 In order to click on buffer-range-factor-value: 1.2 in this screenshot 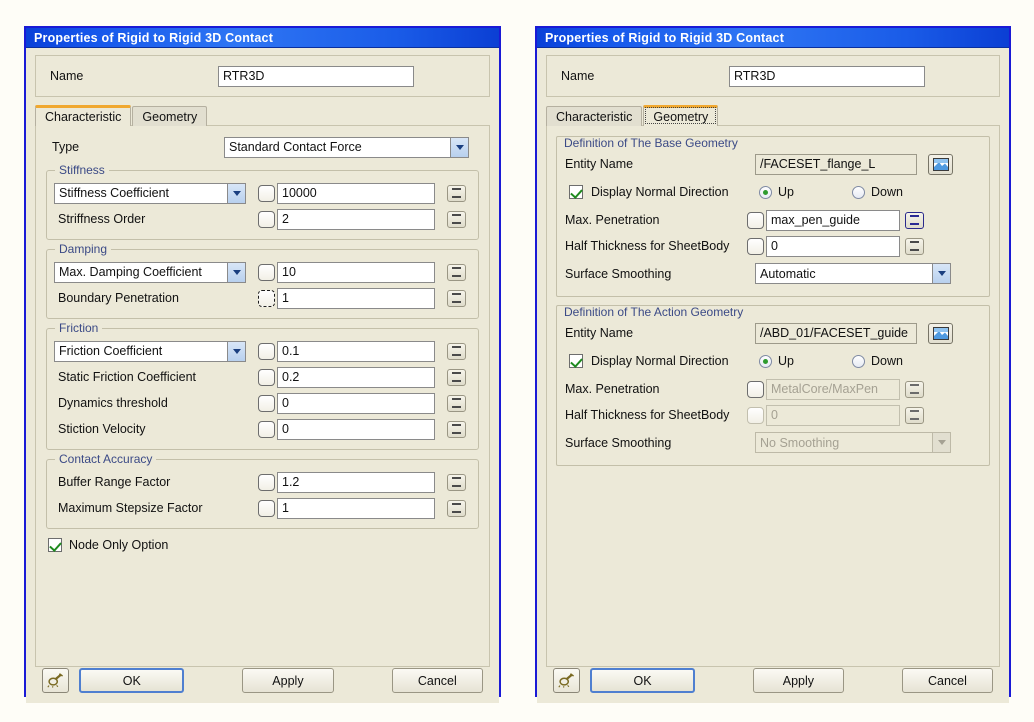, I will do `click(356, 482)`.